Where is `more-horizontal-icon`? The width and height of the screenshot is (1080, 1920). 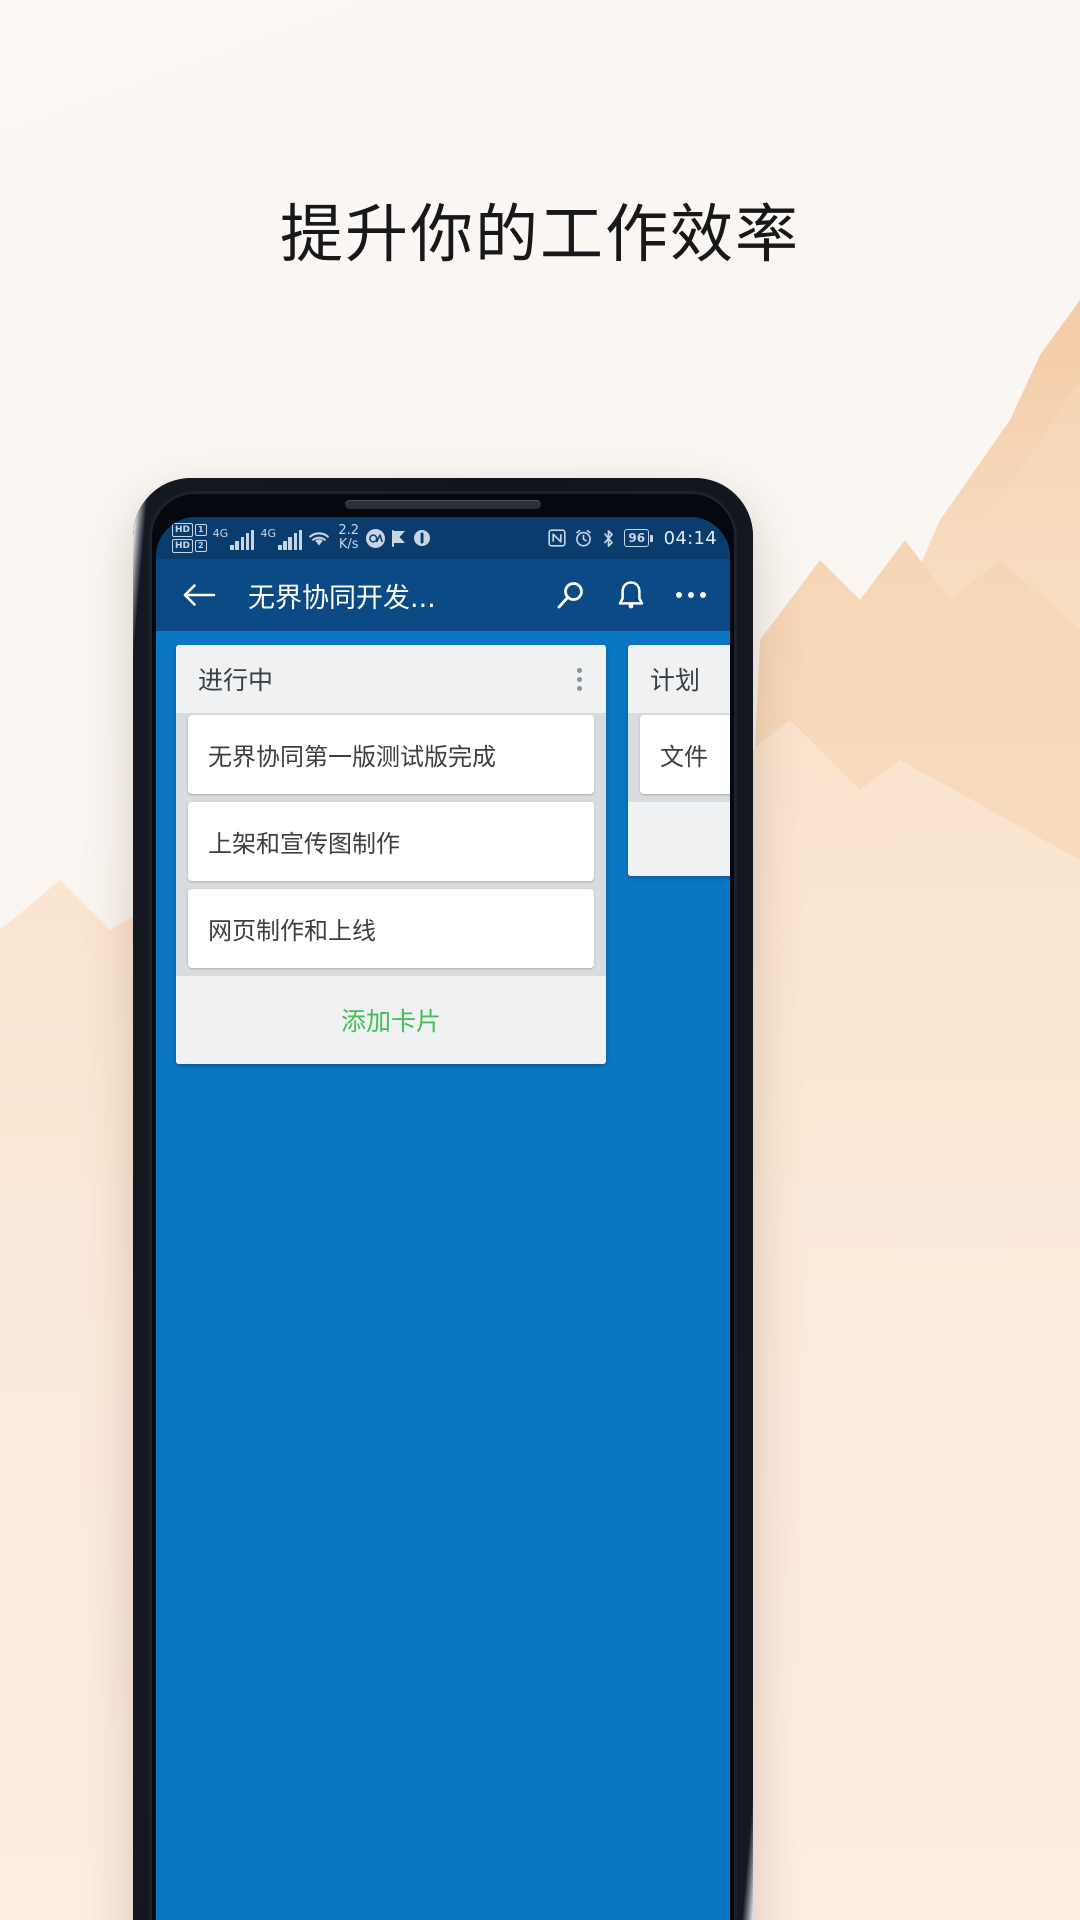
more-horizontal-icon is located at coordinates (691, 595).